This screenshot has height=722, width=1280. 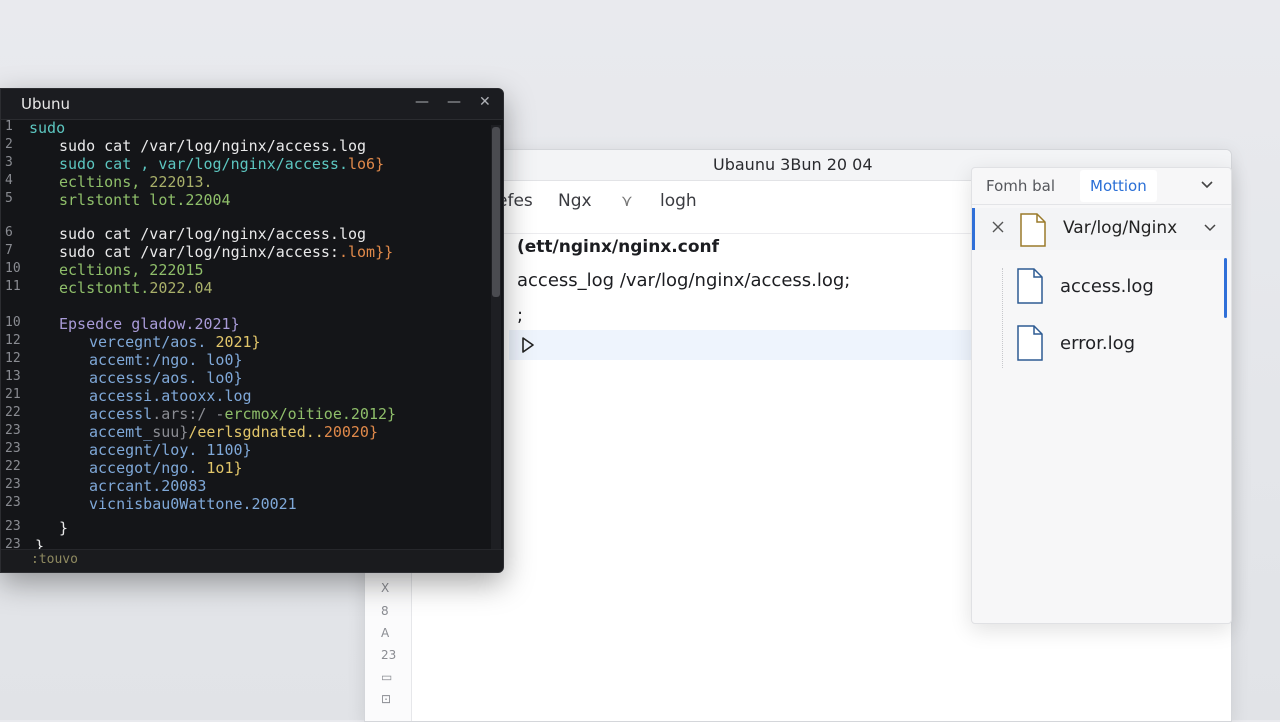 I want to click on text-segment: acrcant.20083, so click(x=148, y=486).